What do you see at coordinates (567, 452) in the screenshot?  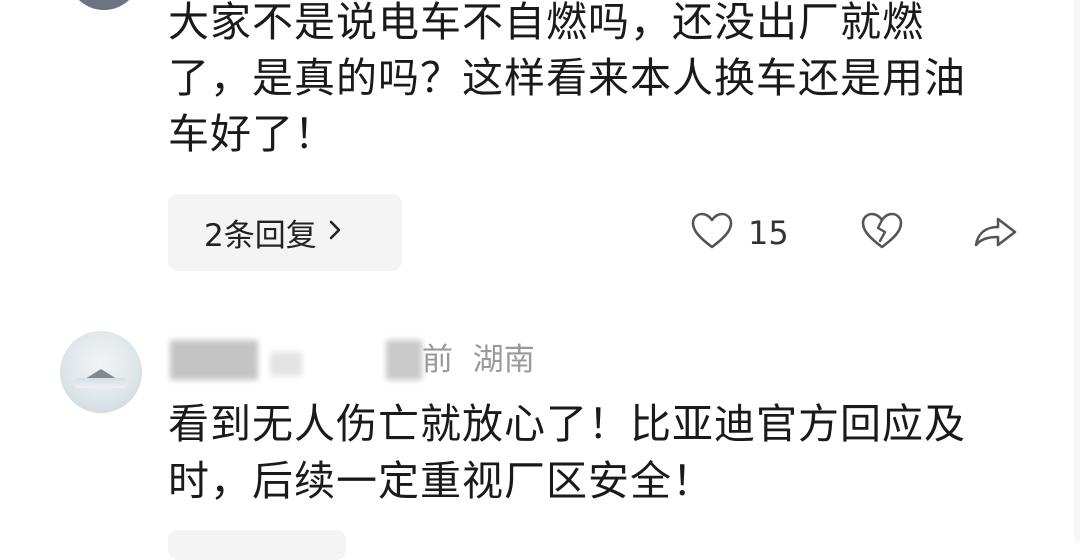 I see `comment-text: 看到无人伤亡就放心了！比亚迪官方回应及时，后续一定重视厂区安全！` at bounding box center [567, 452].